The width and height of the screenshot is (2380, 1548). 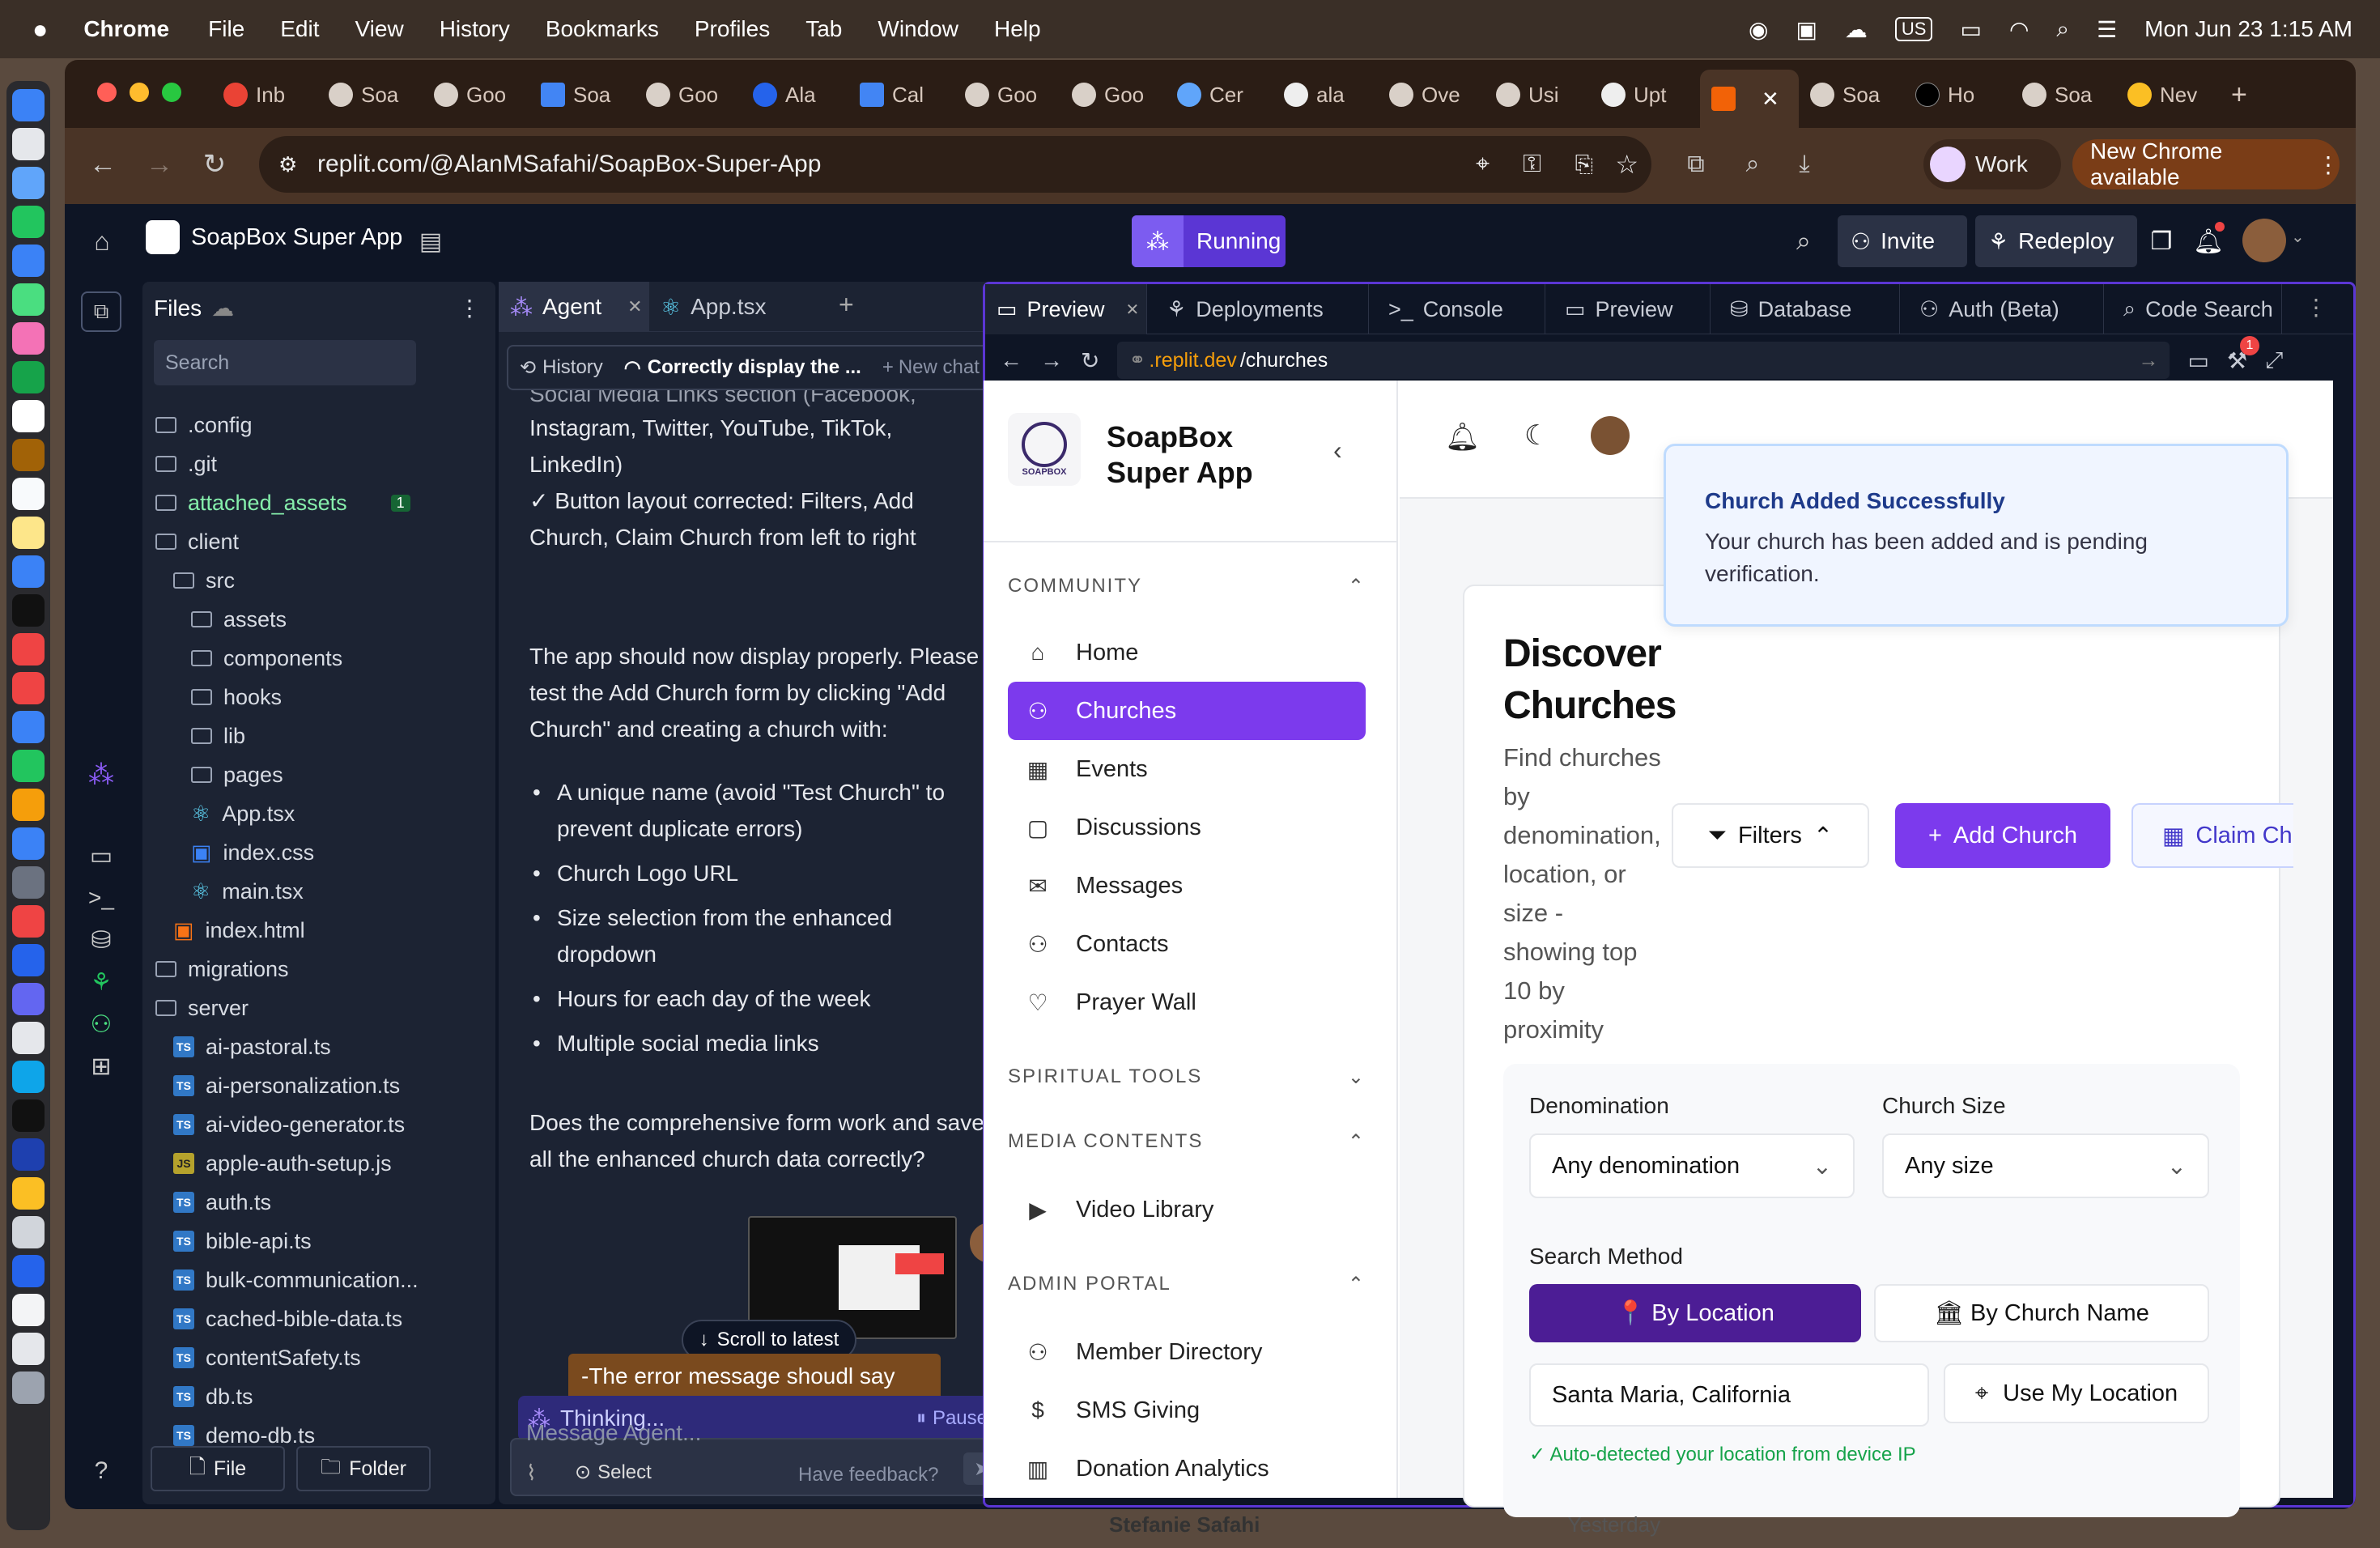 I want to click on menu-history: History, so click(x=475, y=29).